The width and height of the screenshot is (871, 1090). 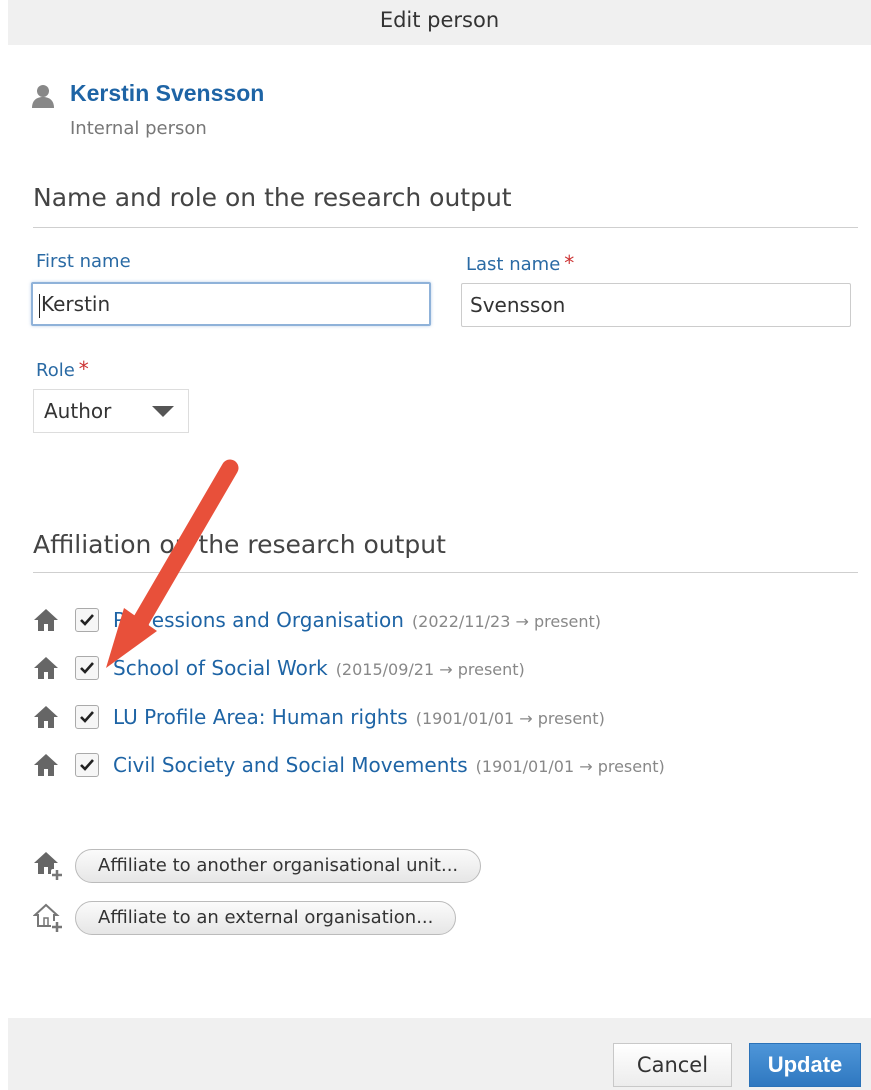 I want to click on affiliation-link: Professions and Organisation, so click(x=258, y=620).